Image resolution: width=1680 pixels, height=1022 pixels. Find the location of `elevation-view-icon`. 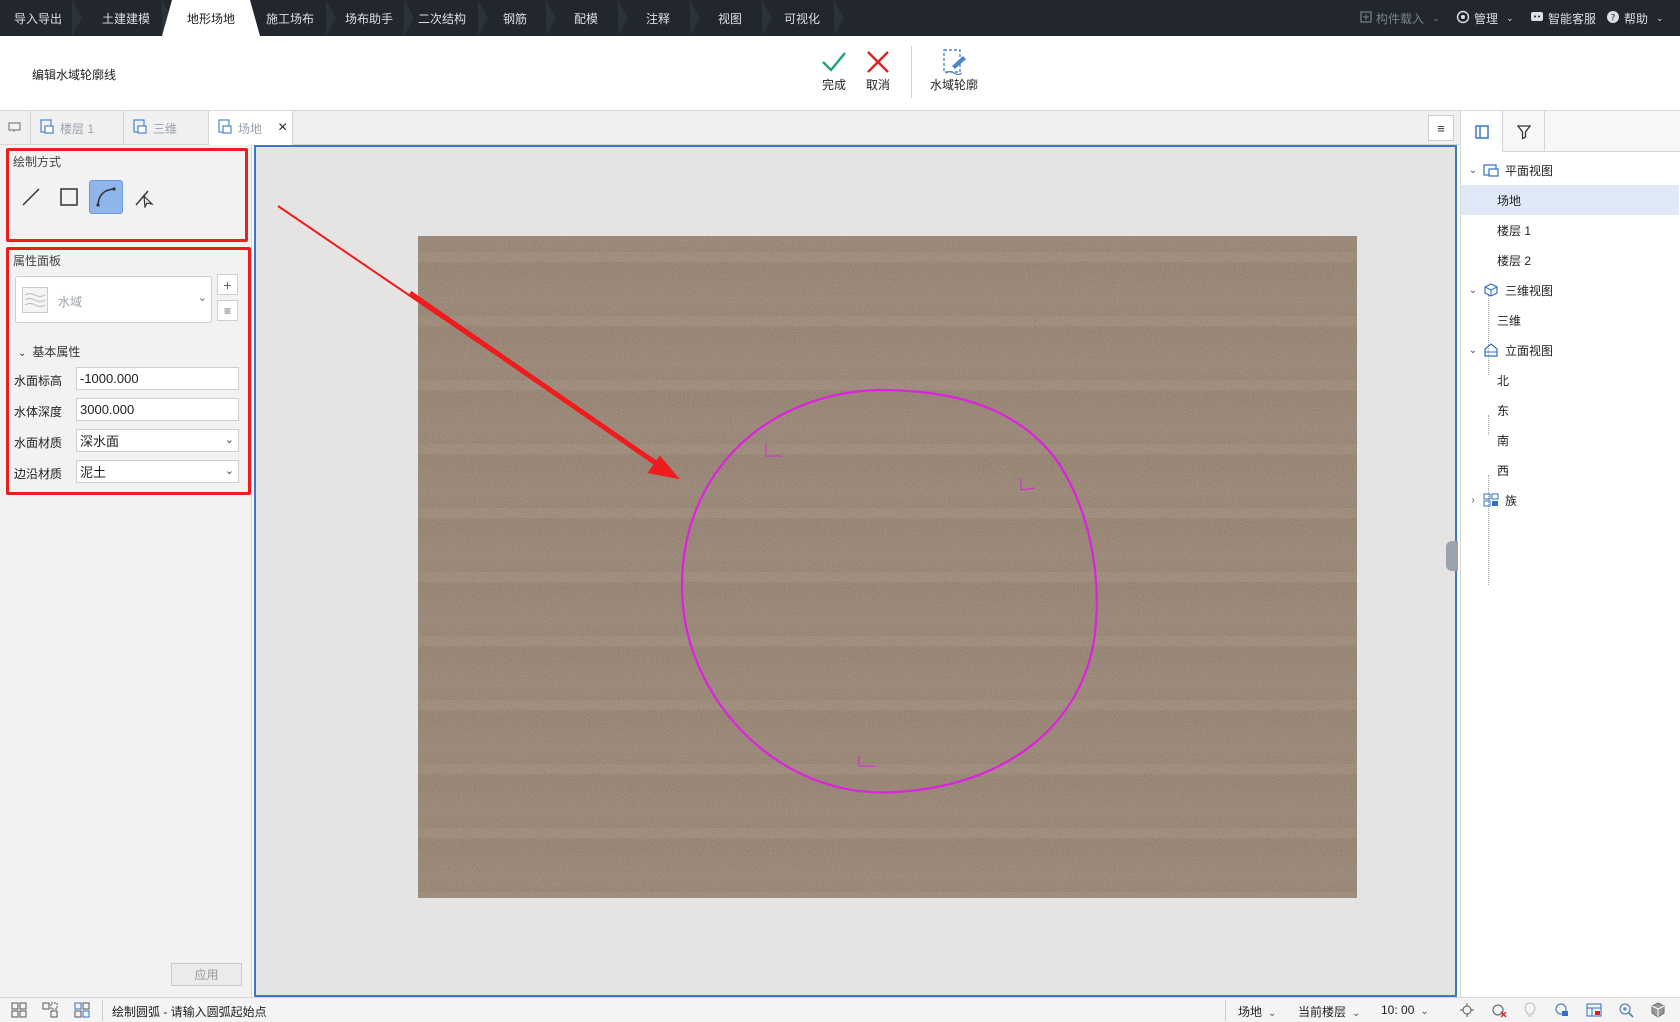

elevation-view-icon is located at coordinates (1491, 350).